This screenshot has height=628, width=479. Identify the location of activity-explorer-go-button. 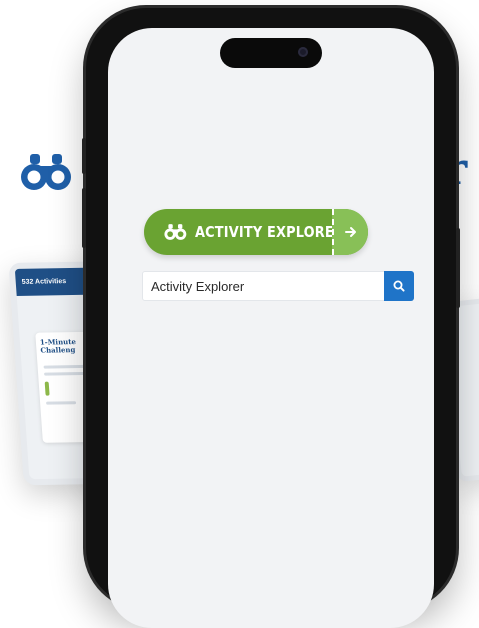
(350, 232).